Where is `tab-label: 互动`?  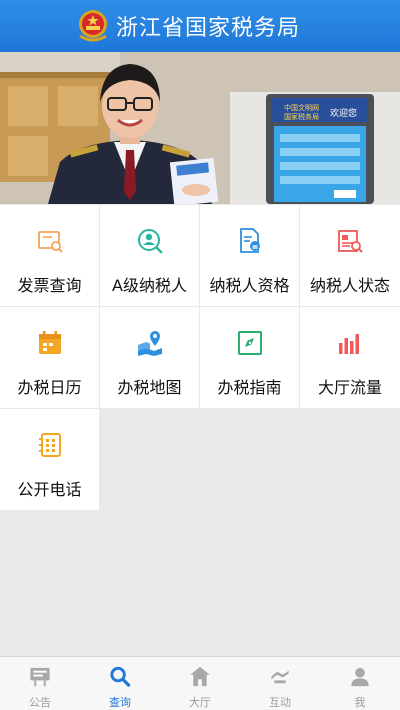 tab-label: 互动 is located at coordinates (280, 702).